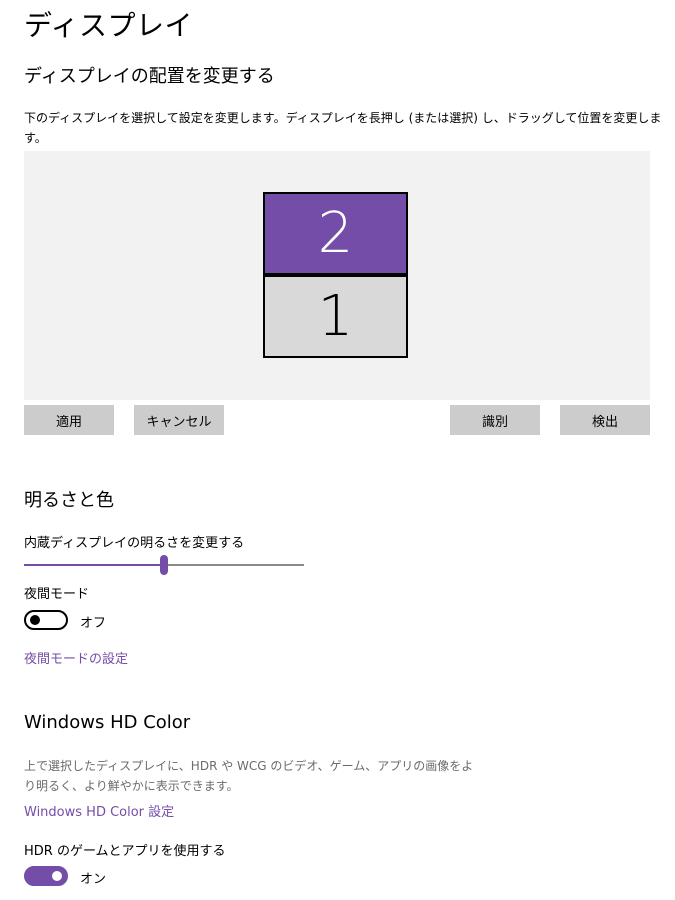 The width and height of the screenshot is (675, 900). What do you see at coordinates (125, 851) in the screenshot?
I see `hdr-games-apps-label: HDR のゲームとアプリを使用する` at bounding box center [125, 851].